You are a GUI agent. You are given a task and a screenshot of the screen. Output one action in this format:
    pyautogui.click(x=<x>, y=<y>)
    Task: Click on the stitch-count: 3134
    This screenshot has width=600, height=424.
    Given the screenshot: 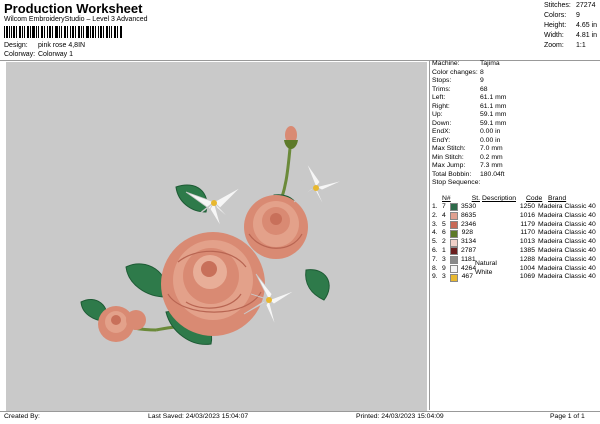 What is the action you would take?
    pyautogui.click(x=469, y=242)
    